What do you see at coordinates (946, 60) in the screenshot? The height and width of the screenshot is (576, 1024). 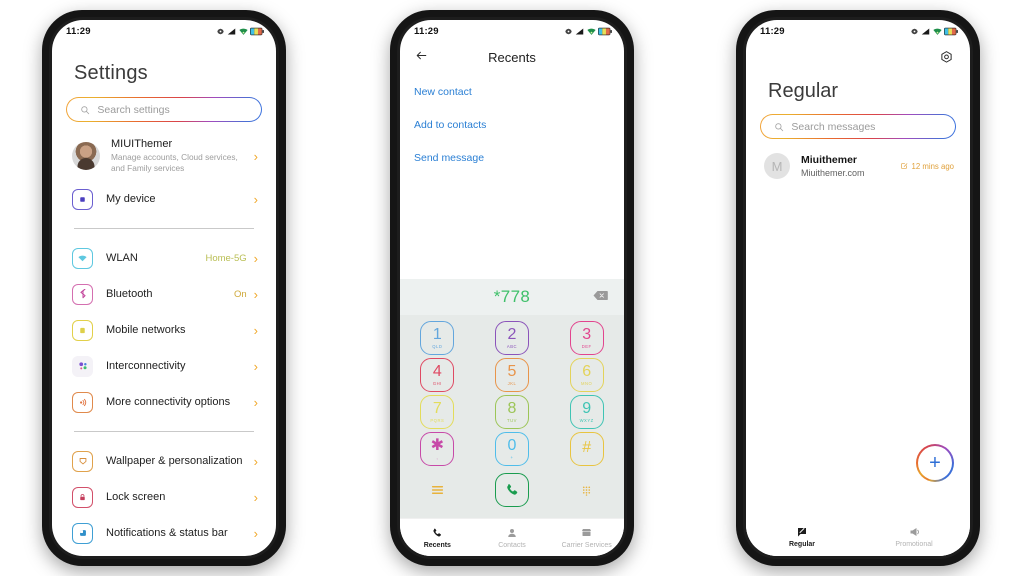 I see `gear-icon` at bounding box center [946, 60].